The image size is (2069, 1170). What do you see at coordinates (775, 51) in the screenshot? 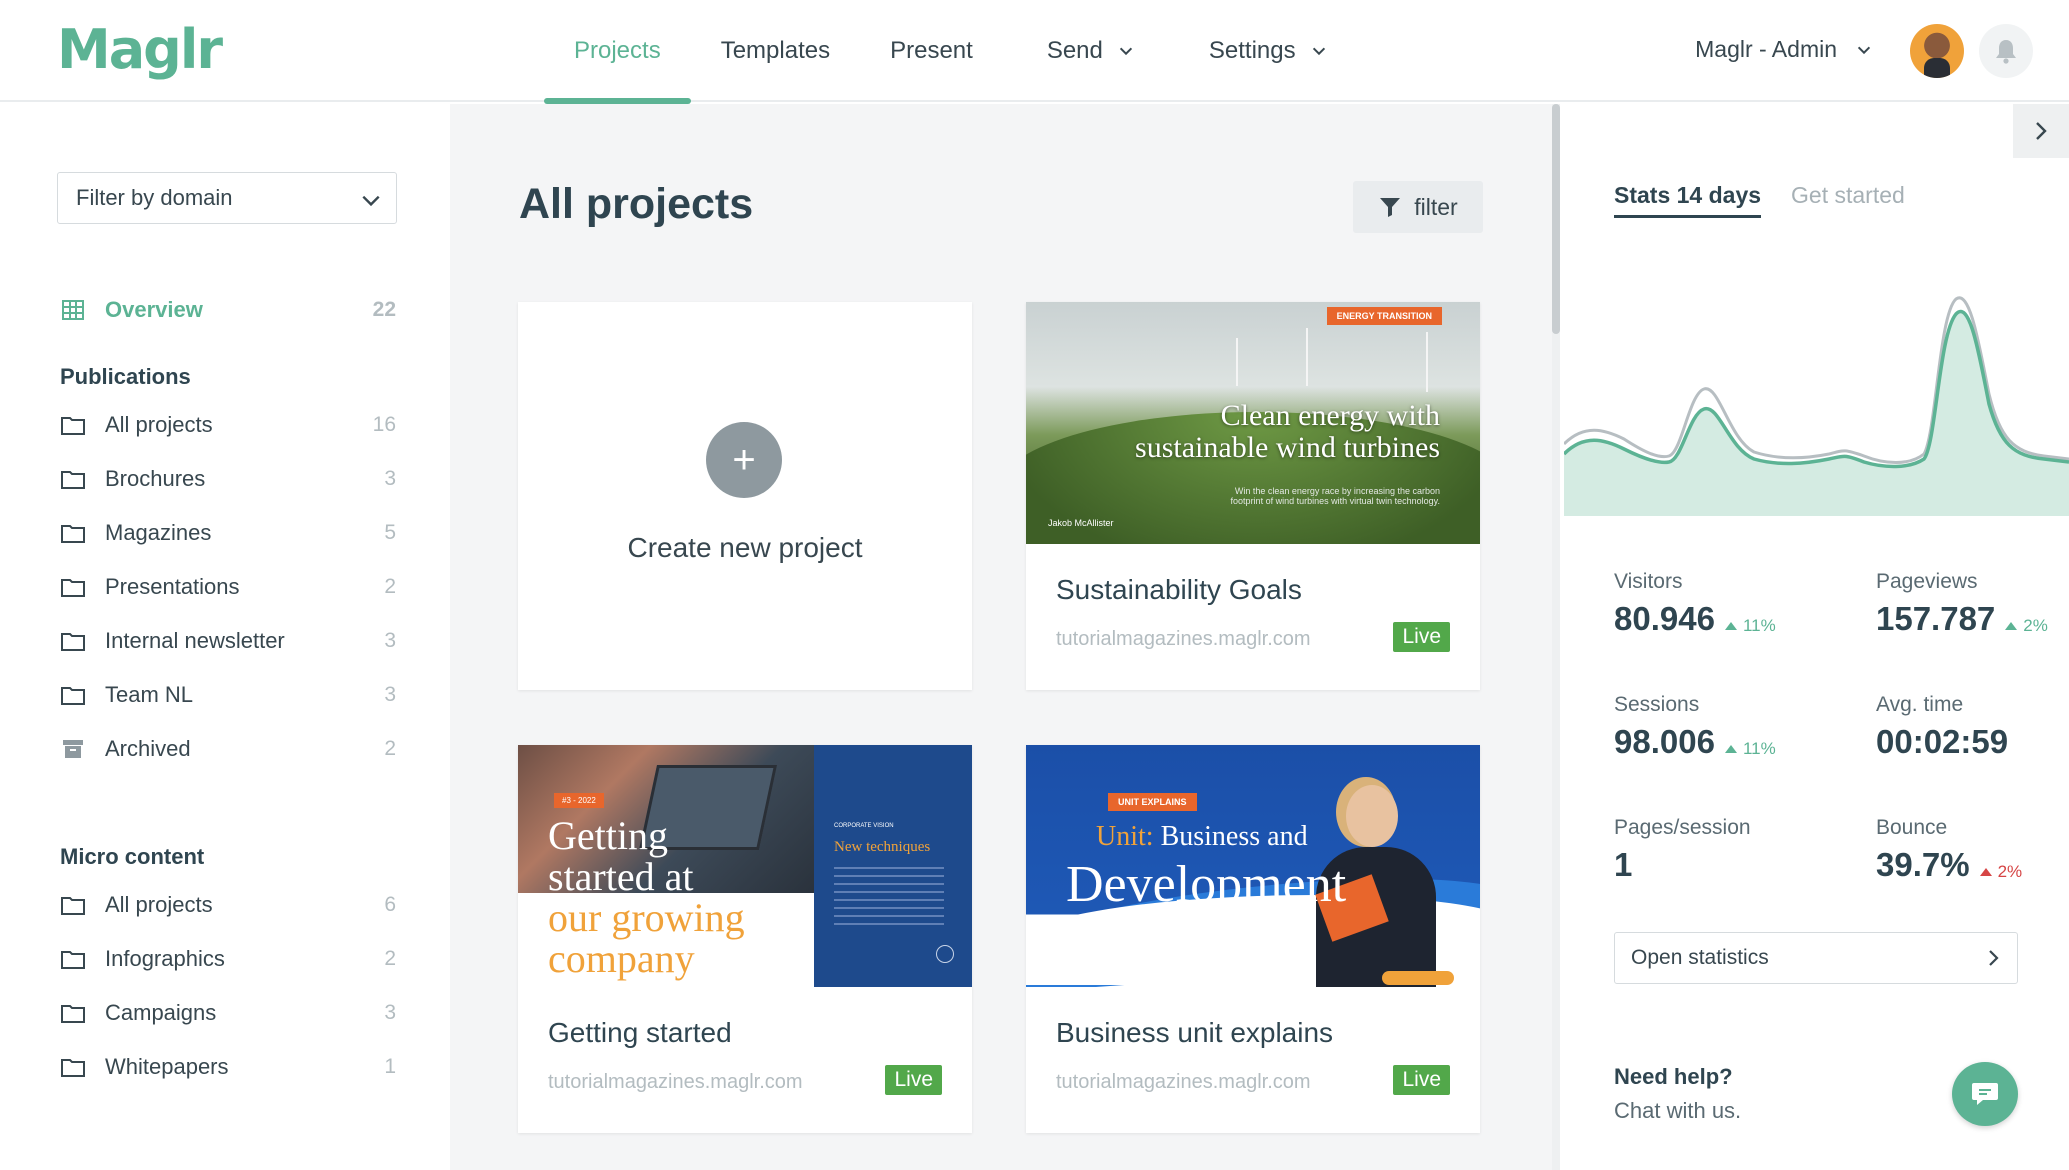
I see `nav-templates: Templates` at bounding box center [775, 51].